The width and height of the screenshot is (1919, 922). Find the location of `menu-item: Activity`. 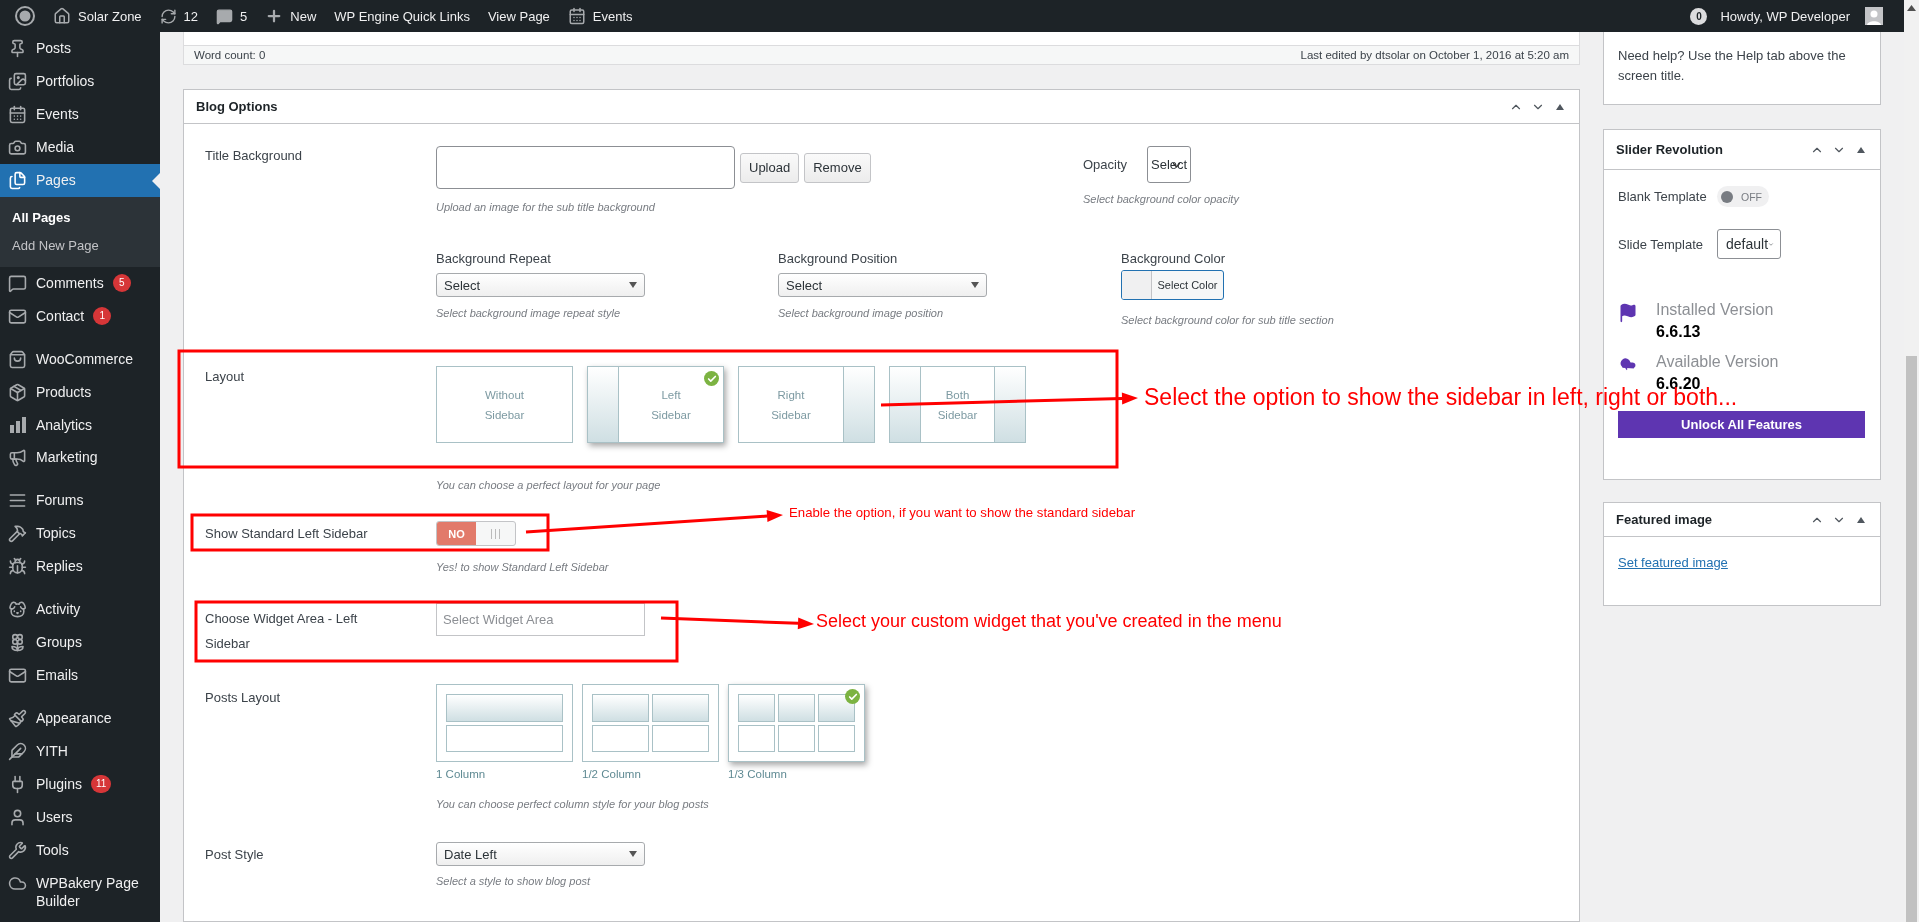

menu-item: Activity is located at coordinates (80, 609).